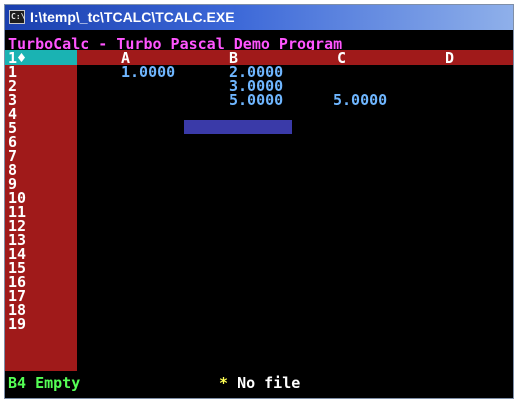 The width and height of the screenshot is (518, 403). Describe the element at coordinates (224, 383) in the screenshot. I see `modified-star-icon: *` at that location.